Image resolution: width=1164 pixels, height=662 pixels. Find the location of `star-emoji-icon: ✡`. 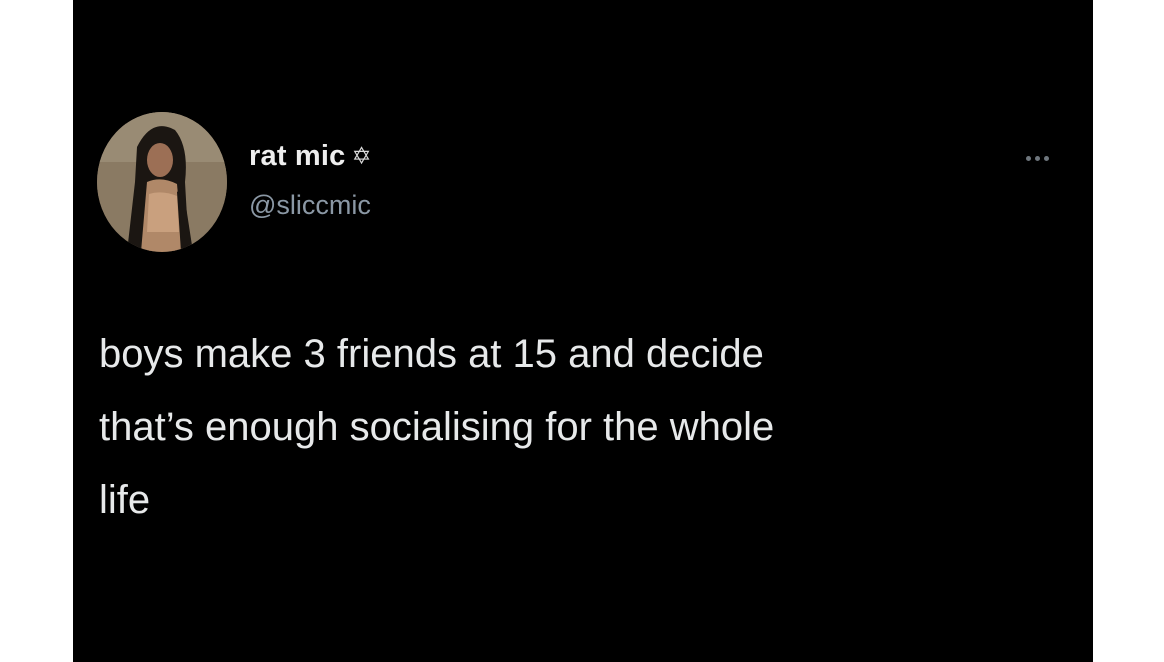

star-emoji-icon: ✡ is located at coordinates (361, 156).